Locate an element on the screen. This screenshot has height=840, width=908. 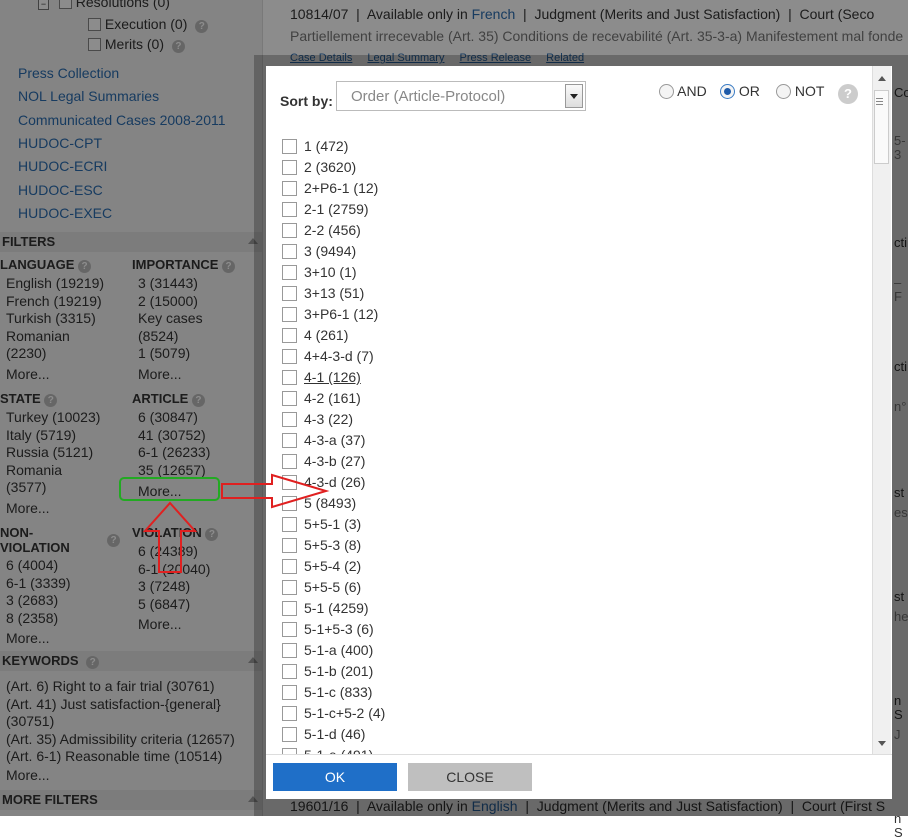
list-scrollbar is located at coordinates (881, 410).